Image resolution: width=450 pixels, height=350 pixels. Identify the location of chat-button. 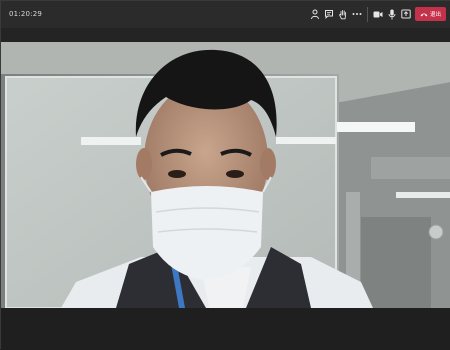
(329, 14).